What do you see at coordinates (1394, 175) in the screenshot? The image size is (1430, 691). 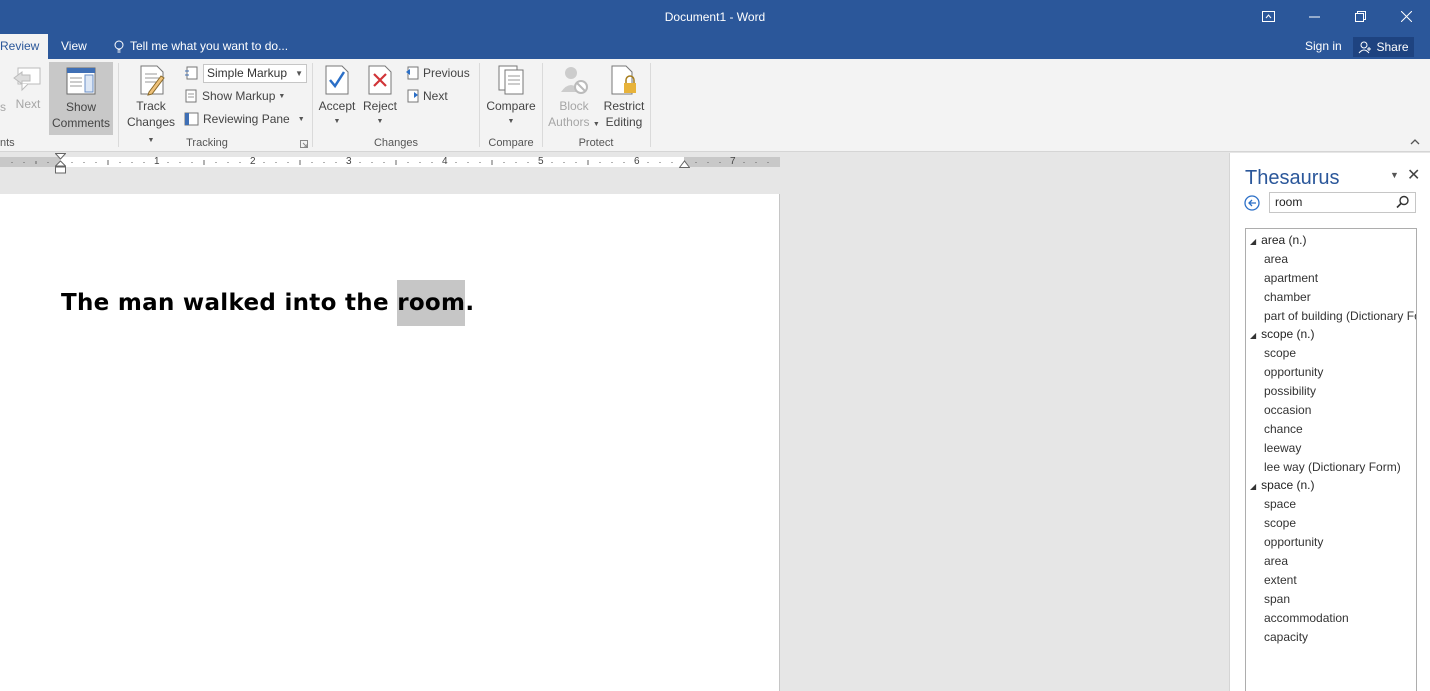 I see `pane-options-icon: ▼` at bounding box center [1394, 175].